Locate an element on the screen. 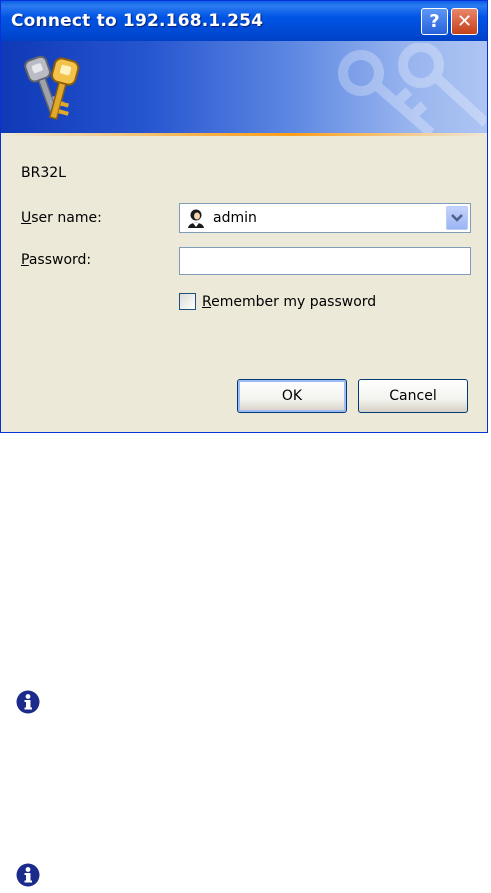 The height and width of the screenshot is (893, 491). keys-icon is located at coordinates (52, 87).